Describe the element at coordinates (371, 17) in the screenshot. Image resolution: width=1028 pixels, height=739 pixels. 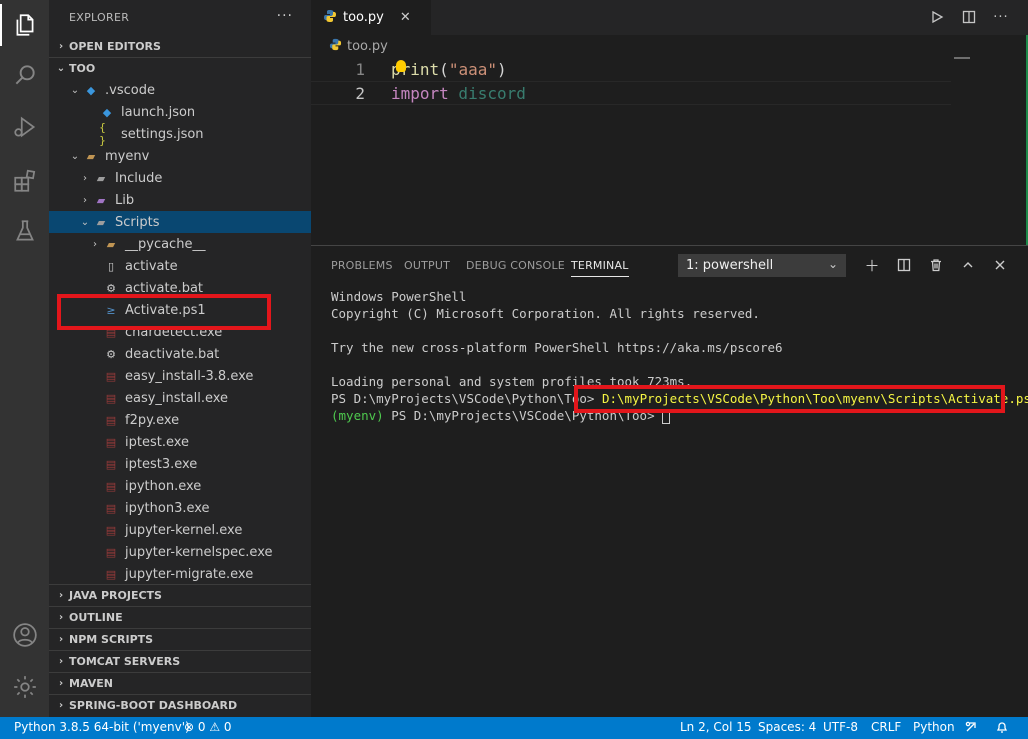
I see `tab-too-py: too.py ✕` at that location.